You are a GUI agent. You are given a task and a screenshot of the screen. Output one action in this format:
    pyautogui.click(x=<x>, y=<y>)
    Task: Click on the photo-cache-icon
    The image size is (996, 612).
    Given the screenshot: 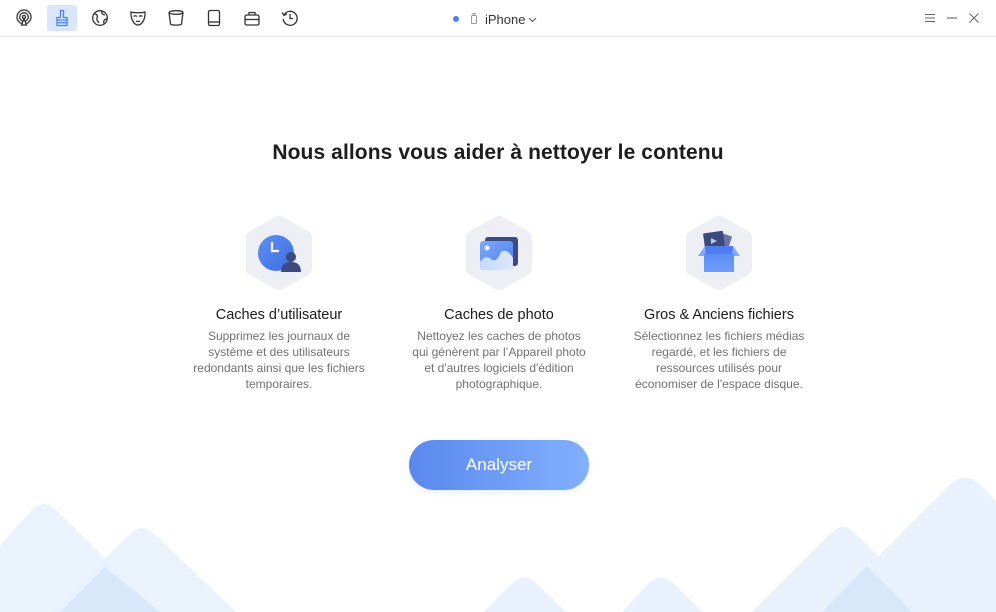 What is the action you would take?
    pyautogui.click(x=499, y=253)
    